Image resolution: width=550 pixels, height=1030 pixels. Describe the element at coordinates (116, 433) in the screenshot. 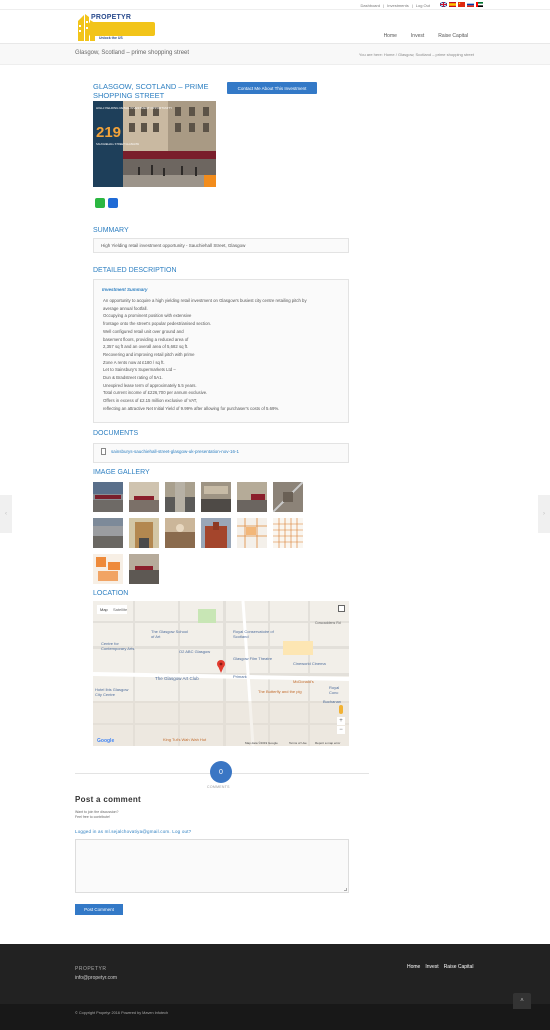

I see `documents-heading: DOCUMENTS` at that location.